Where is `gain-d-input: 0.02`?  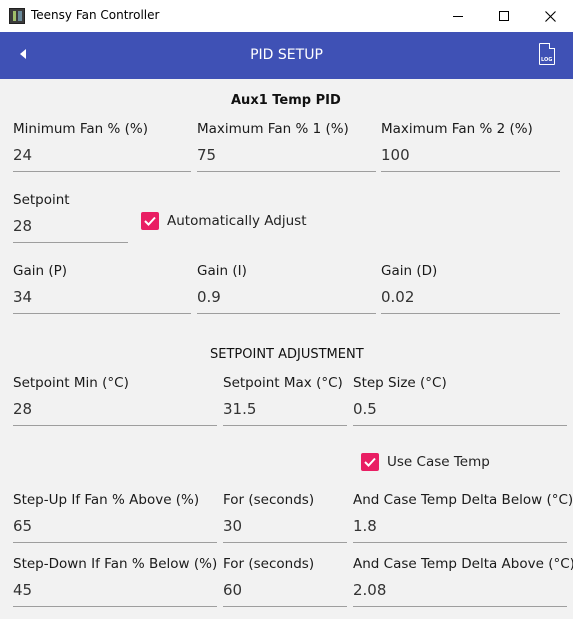 gain-d-input: 0.02 is located at coordinates (397, 297).